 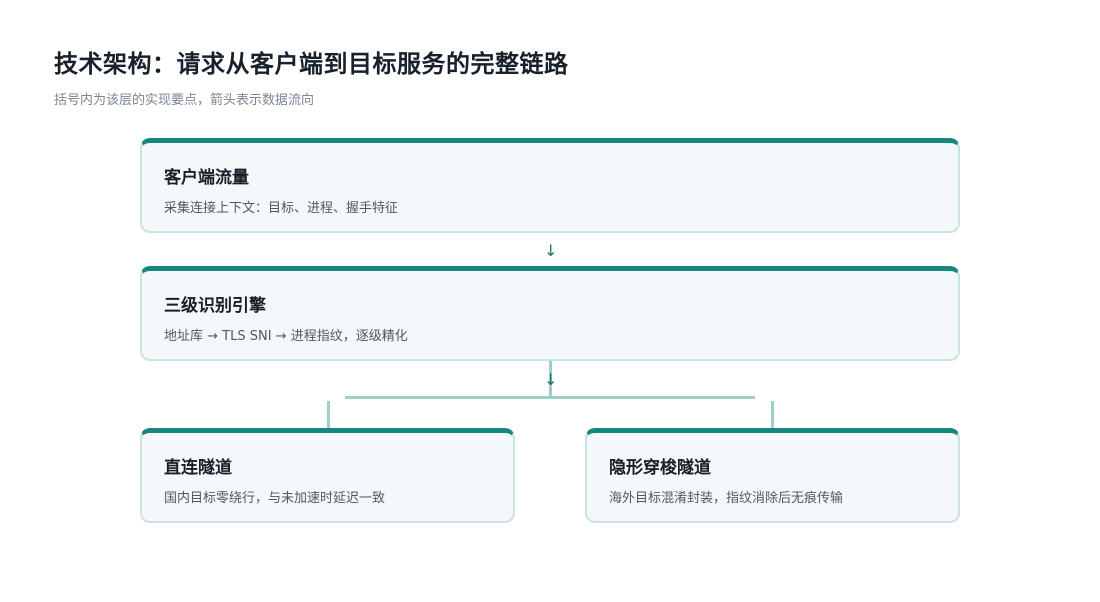 I want to click on client-traffic-desc: 采集连接上下文：目标、进程、握手特征, so click(x=281, y=208).